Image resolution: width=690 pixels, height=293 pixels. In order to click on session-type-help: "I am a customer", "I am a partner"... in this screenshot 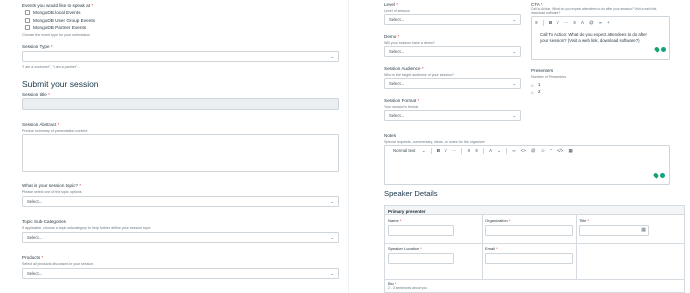, I will do `click(51, 67)`.